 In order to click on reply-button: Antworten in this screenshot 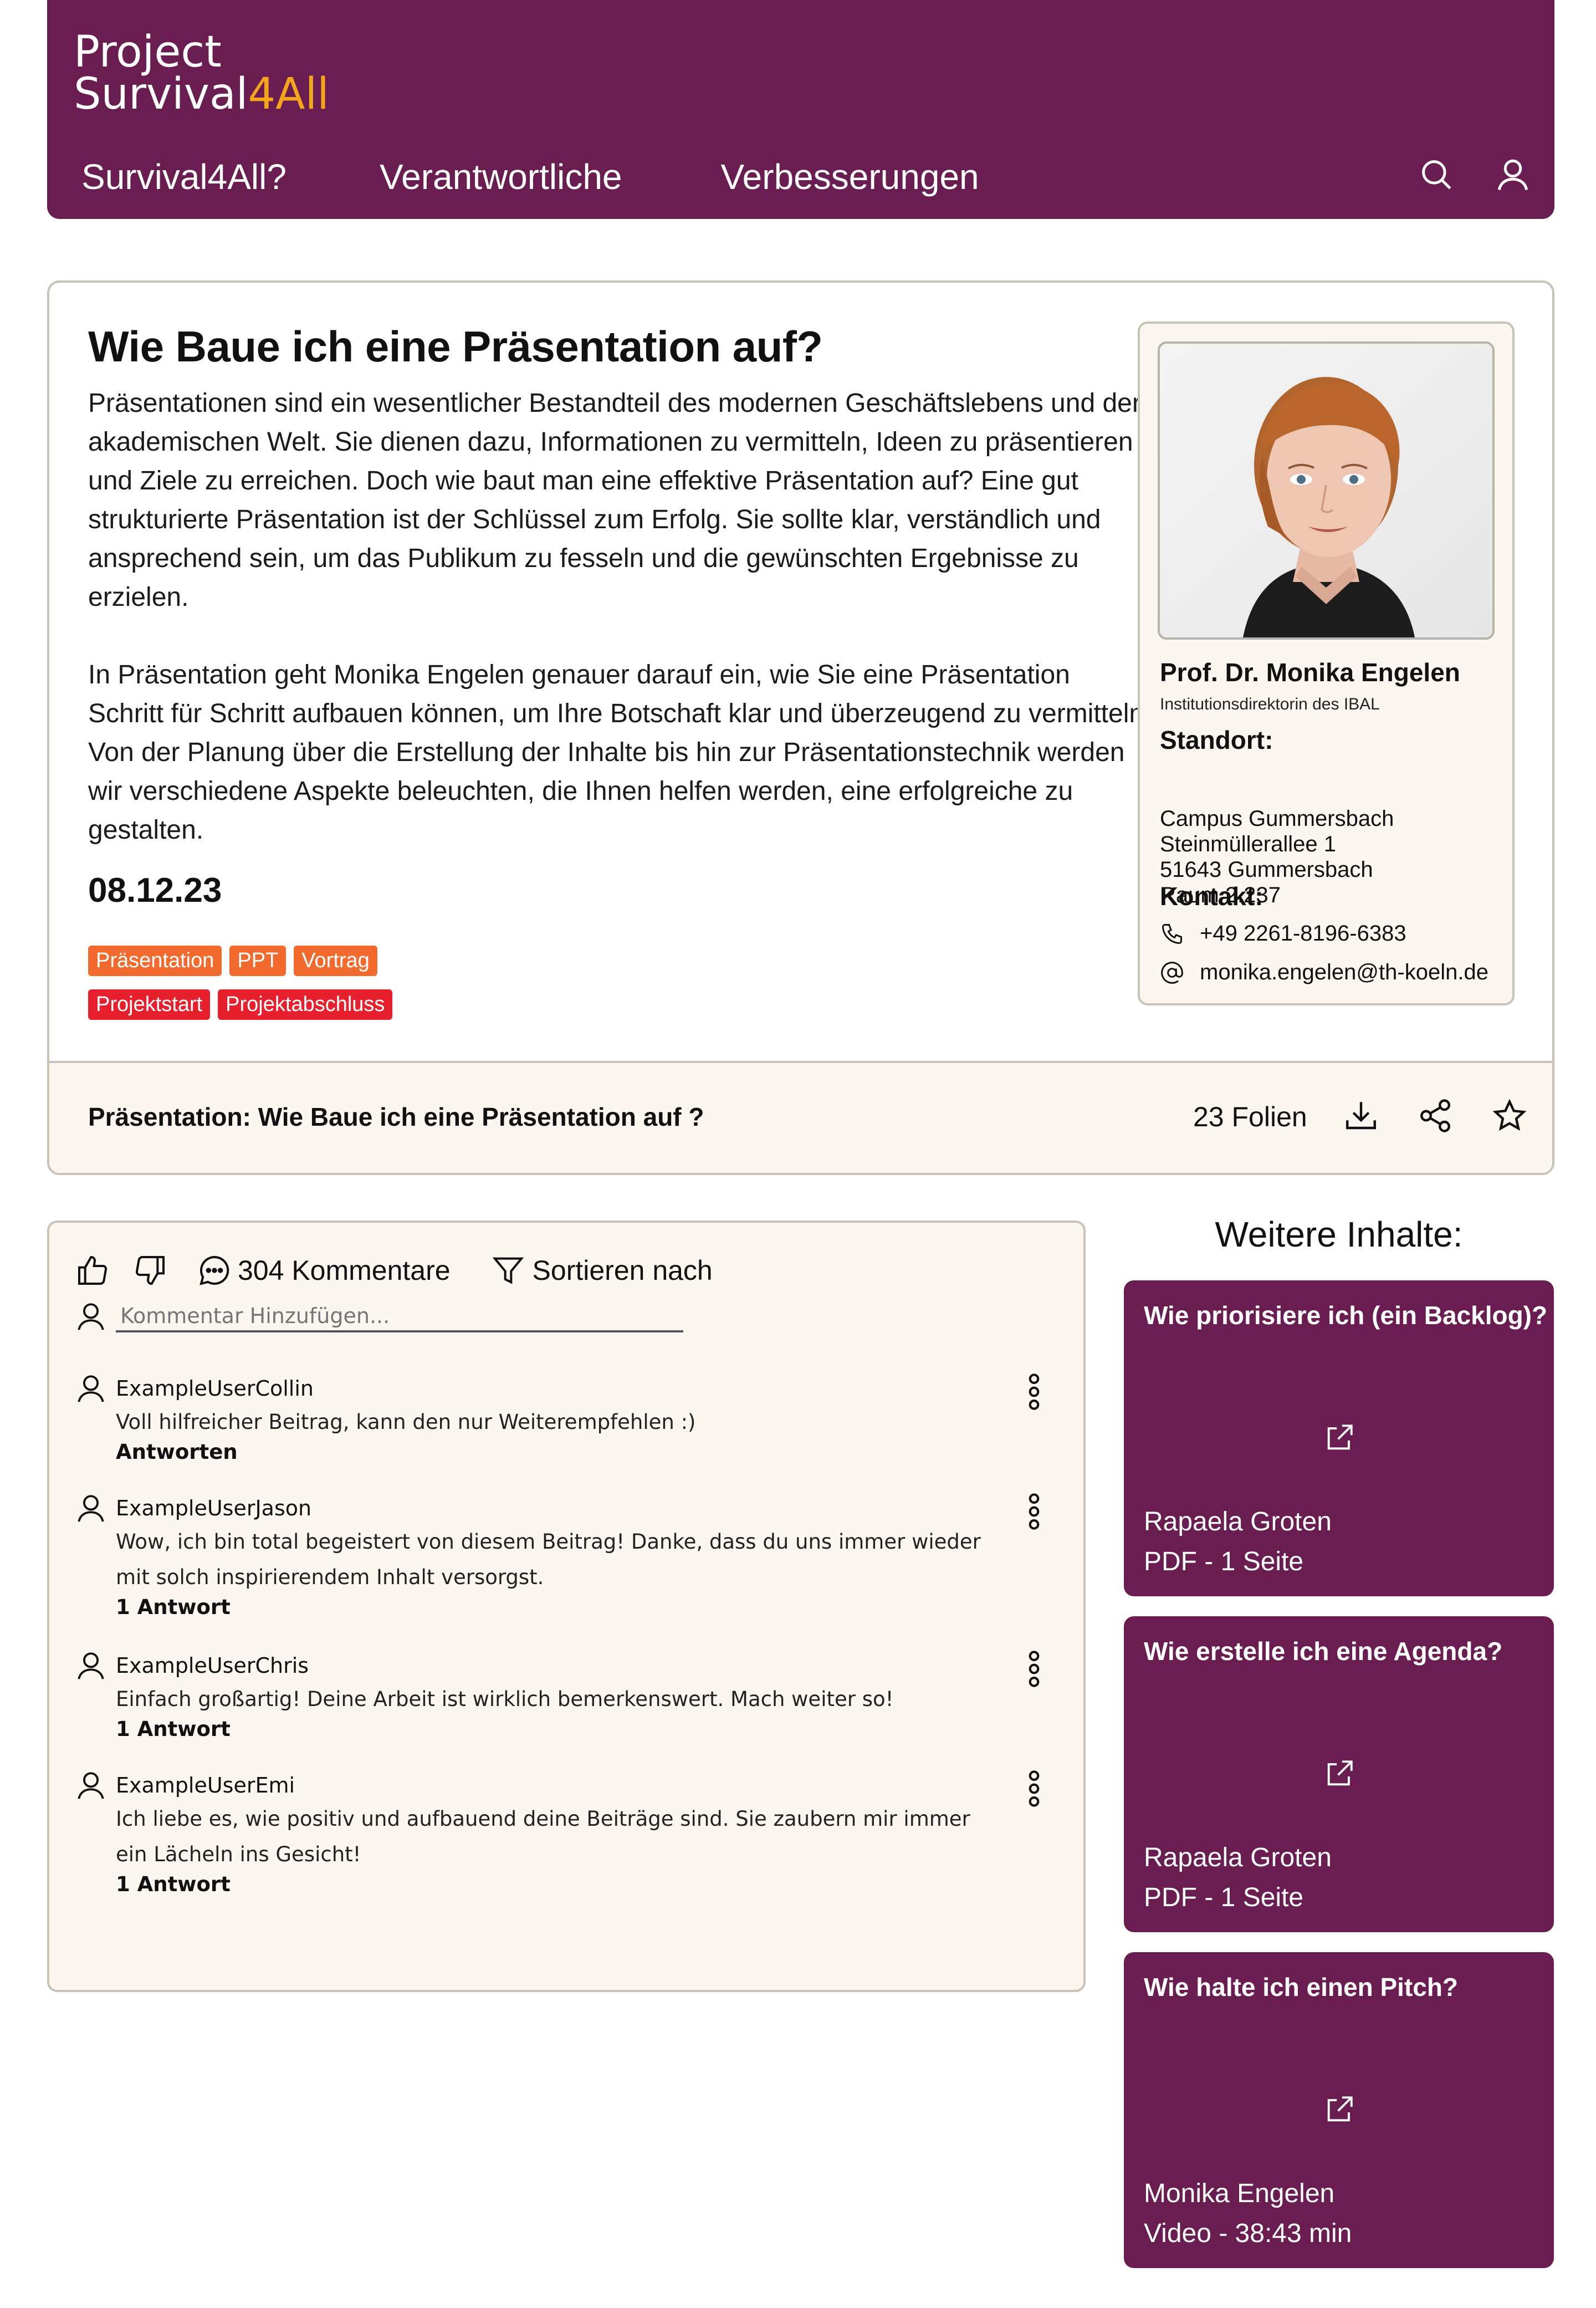, I will do `click(594, 1452)`.